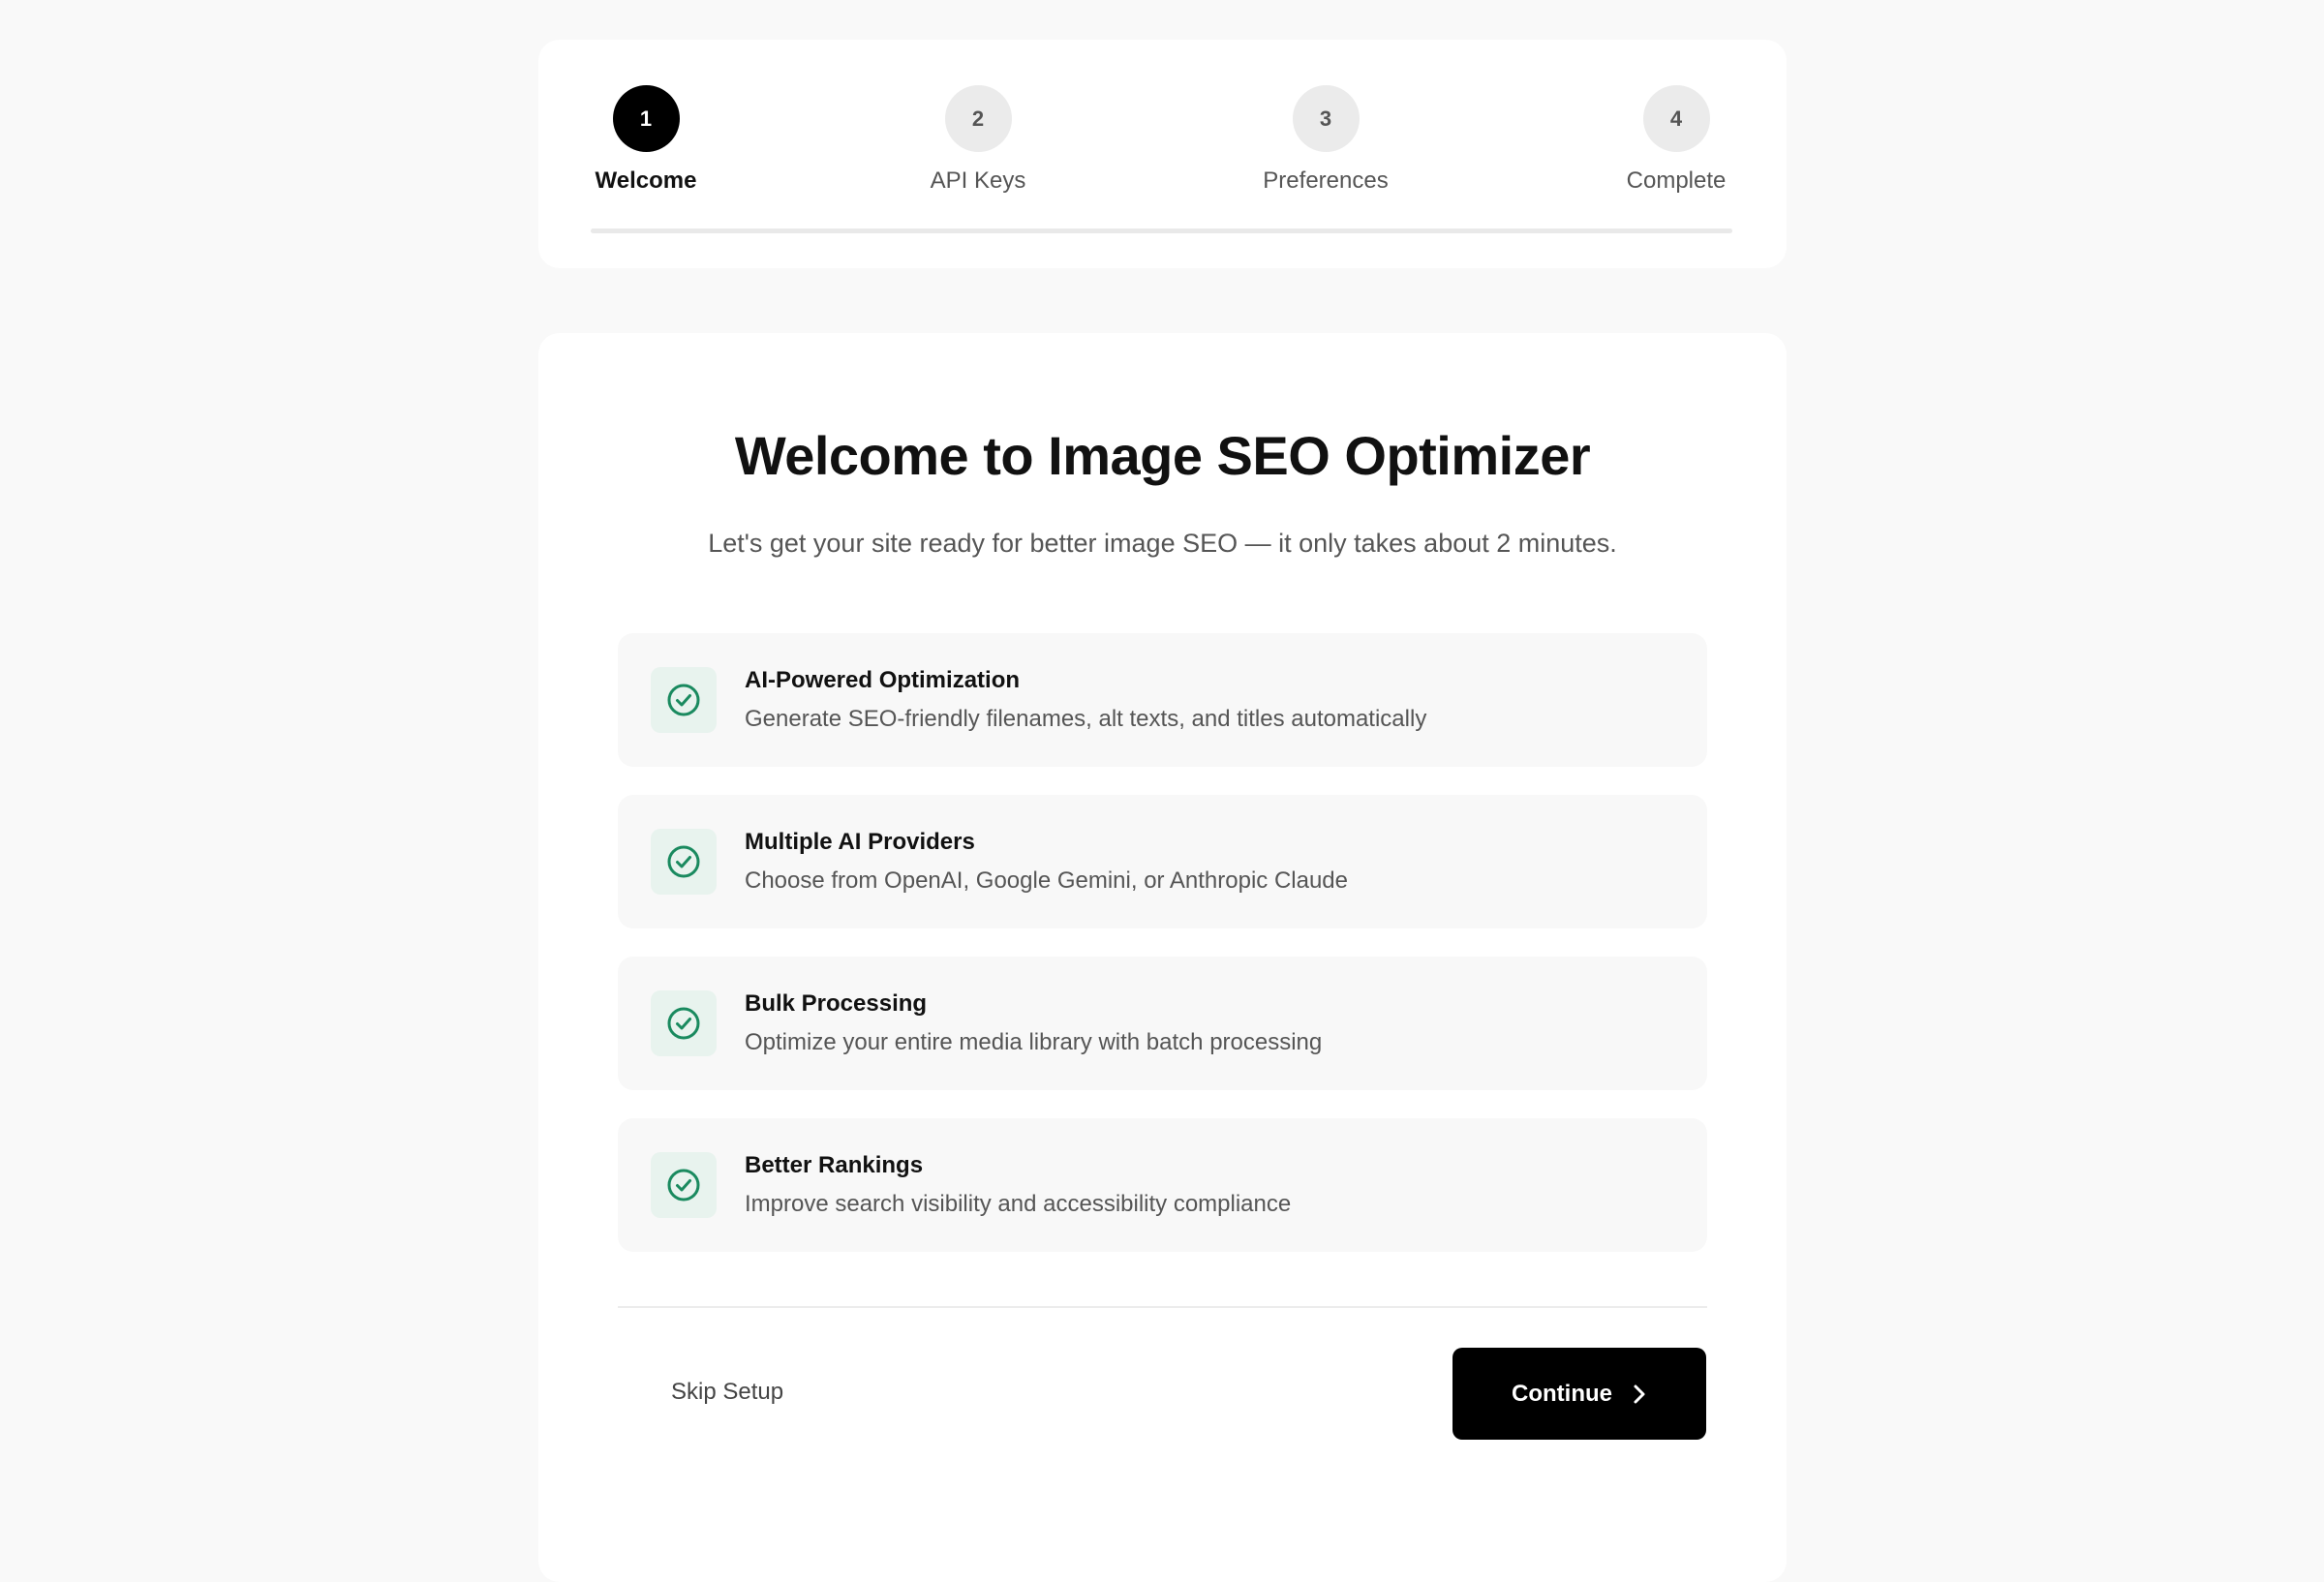 The image size is (2324, 1582). I want to click on step-api-keys: 2 API Keys, so click(978, 140).